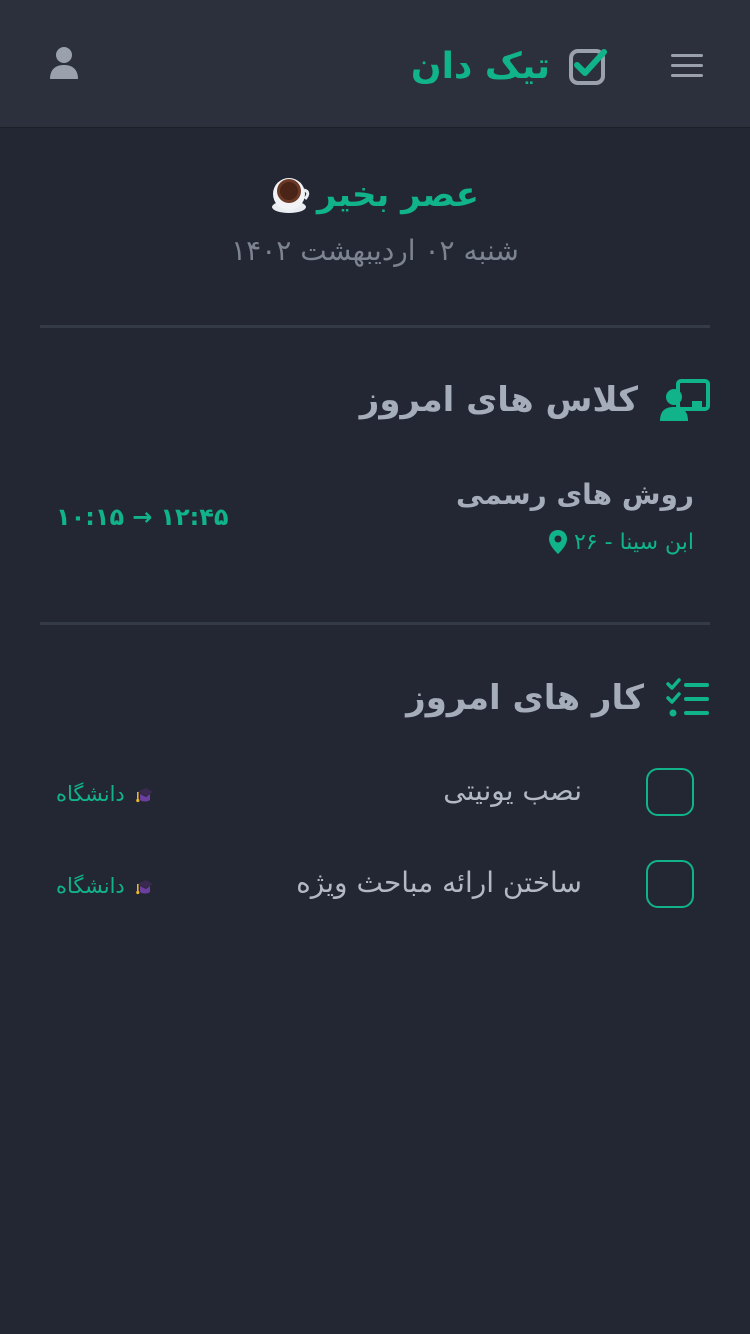 Image resolution: width=750 pixels, height=1334 pixels. I want to click on task-title: ساختن ارائه مباحث ویژه, so click(439, 882).